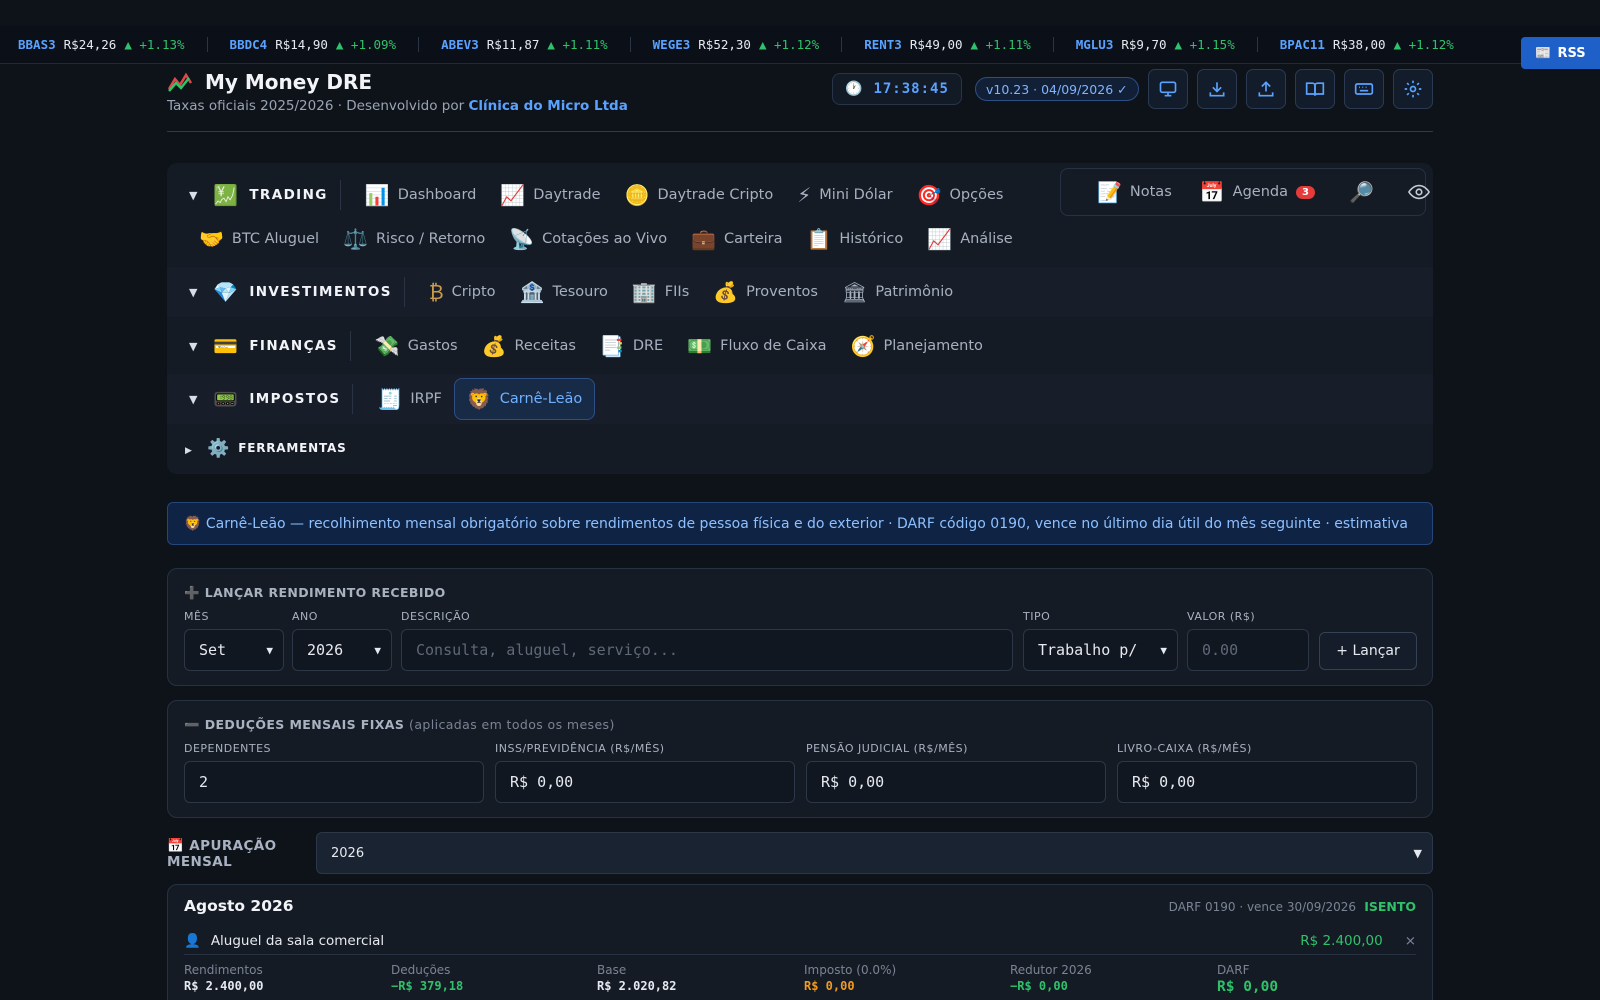 Image resolution: width=1600 pixels, height=1000 pixels. Describe the element at coordinates (409, 399) in the screenshot. I see `nav-item-irpf: 🧾 IRPF` at that location.